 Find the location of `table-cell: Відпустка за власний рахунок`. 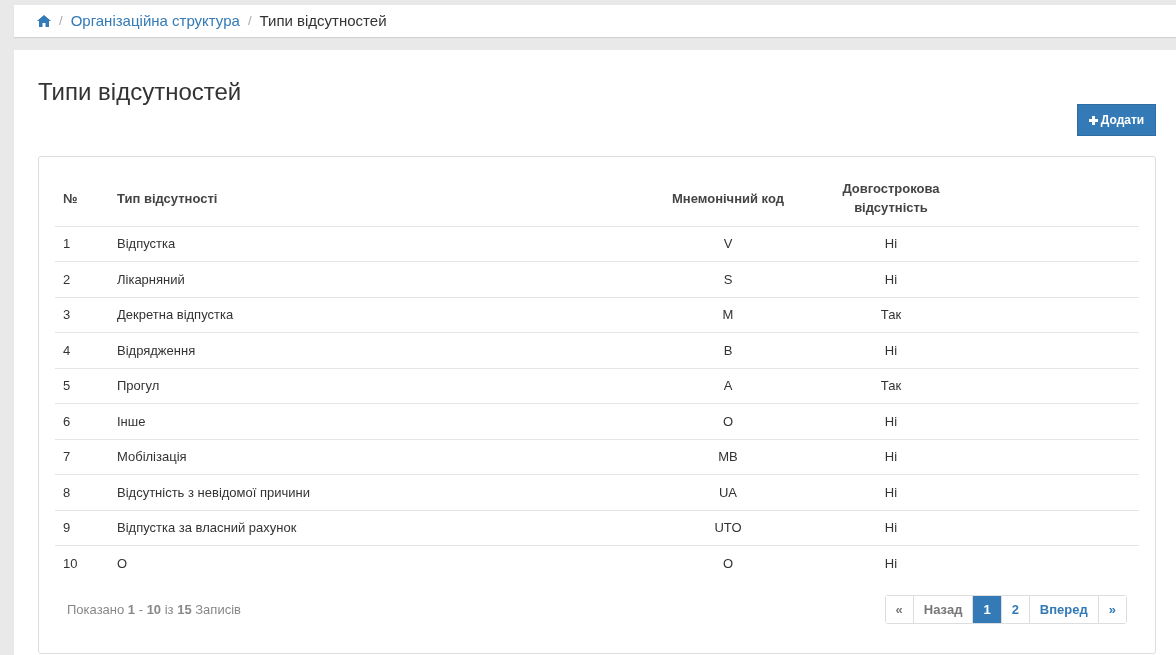

table-cell: Відпустка за власний рахунок is located at coordinates (207, 527).